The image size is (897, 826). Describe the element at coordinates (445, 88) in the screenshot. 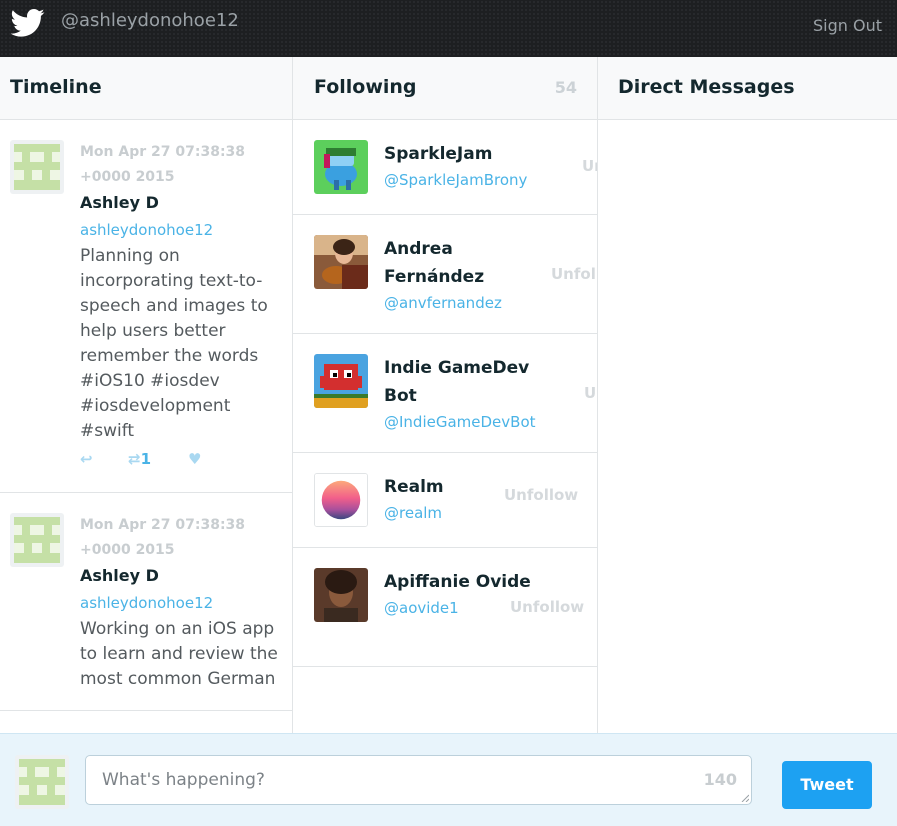

I see `following-header: Following 54` at that location.